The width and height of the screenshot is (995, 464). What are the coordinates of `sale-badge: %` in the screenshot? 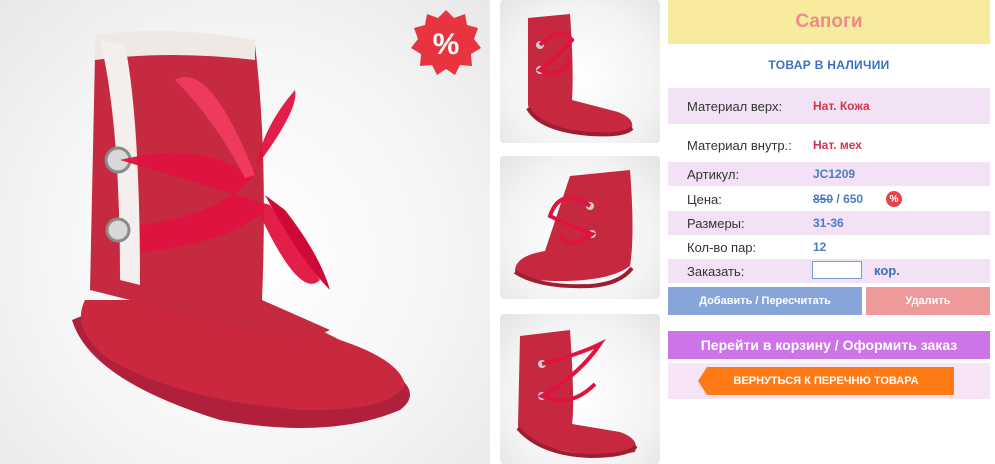 It's located at (446, 43).